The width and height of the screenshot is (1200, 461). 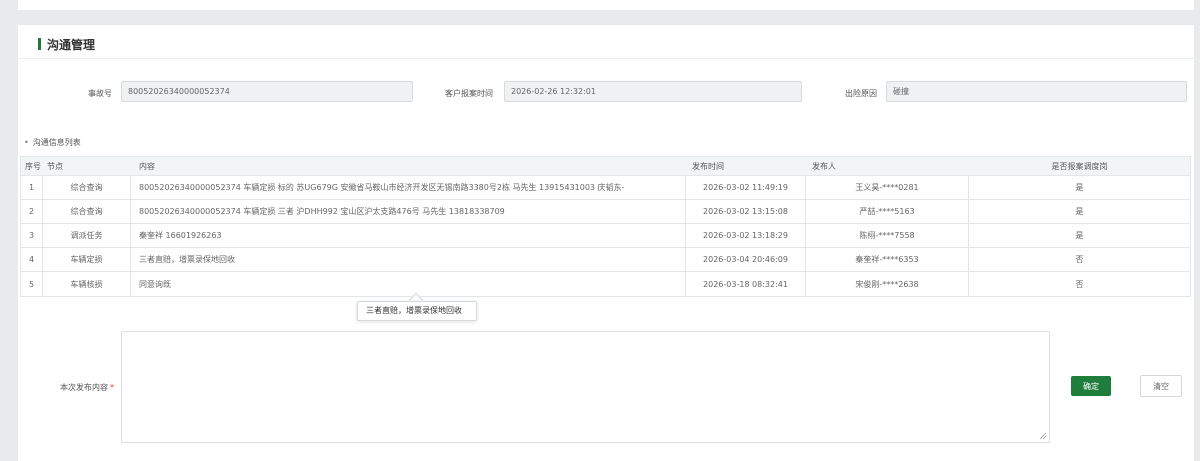 What do you see at coordinates (606, 58) in the screenshot?
I see `title-divider` at bounding box center [606, 58].